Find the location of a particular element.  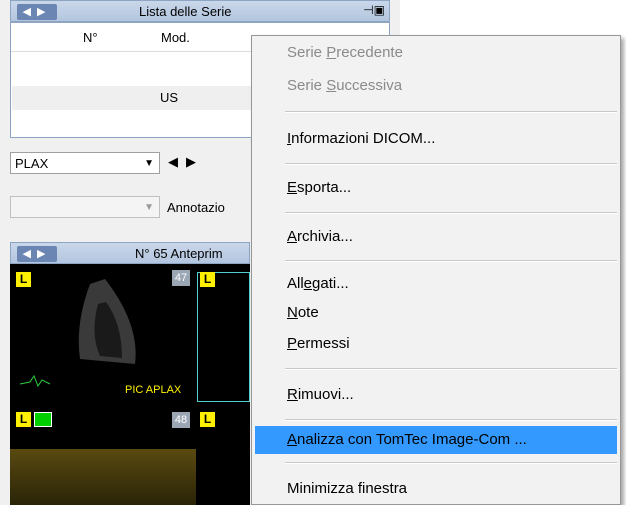

series-list-title: Lista delle Serie is located at coordinates (185, 11).